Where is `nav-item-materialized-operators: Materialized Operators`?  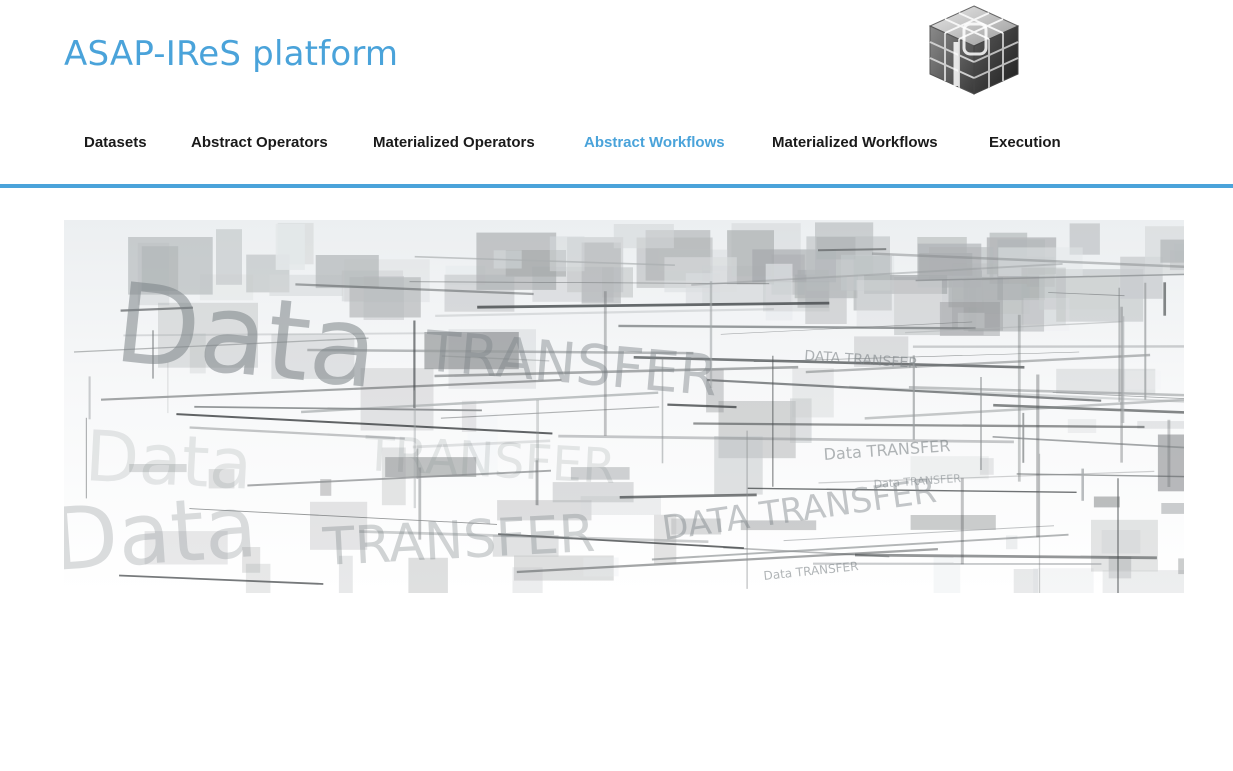 nav-item-materialized-operators: Materialized Operators is located at coordinates (454, 142).